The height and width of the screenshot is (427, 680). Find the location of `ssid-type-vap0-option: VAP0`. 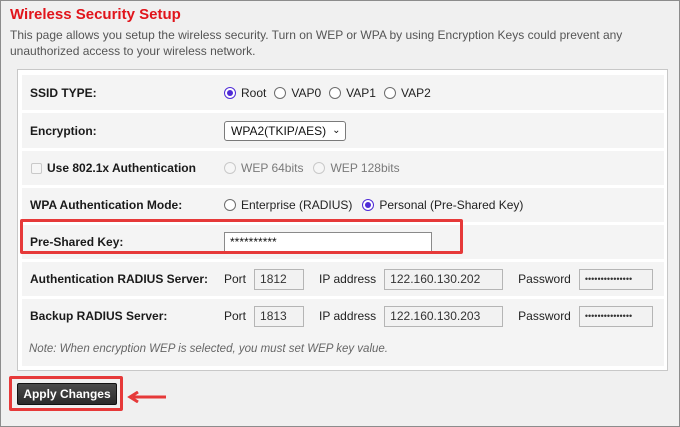

ssid-type-vap0-option: VAP0 is located at coordinates (297, 93).